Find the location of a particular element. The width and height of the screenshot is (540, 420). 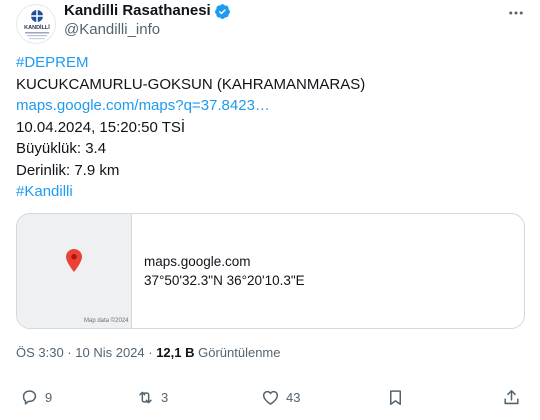

bookmark-icon is located at coordinates (395, 397).